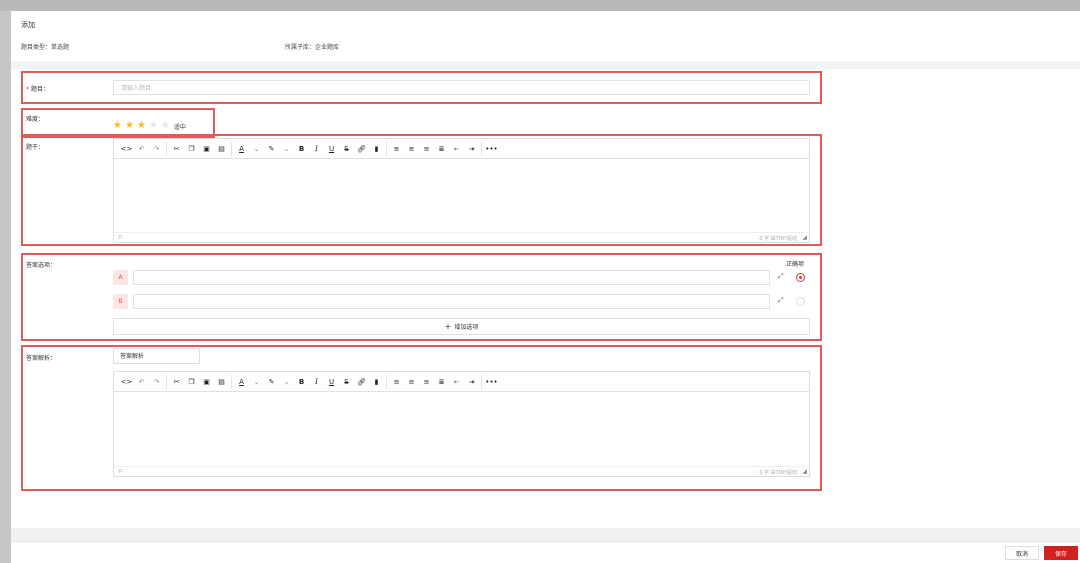 The width and height of the screenshot is (1080, 563). I want to click on stem-editor-statusbar: P 0 字 由TINY驱动 ◢, so click(461, 237).